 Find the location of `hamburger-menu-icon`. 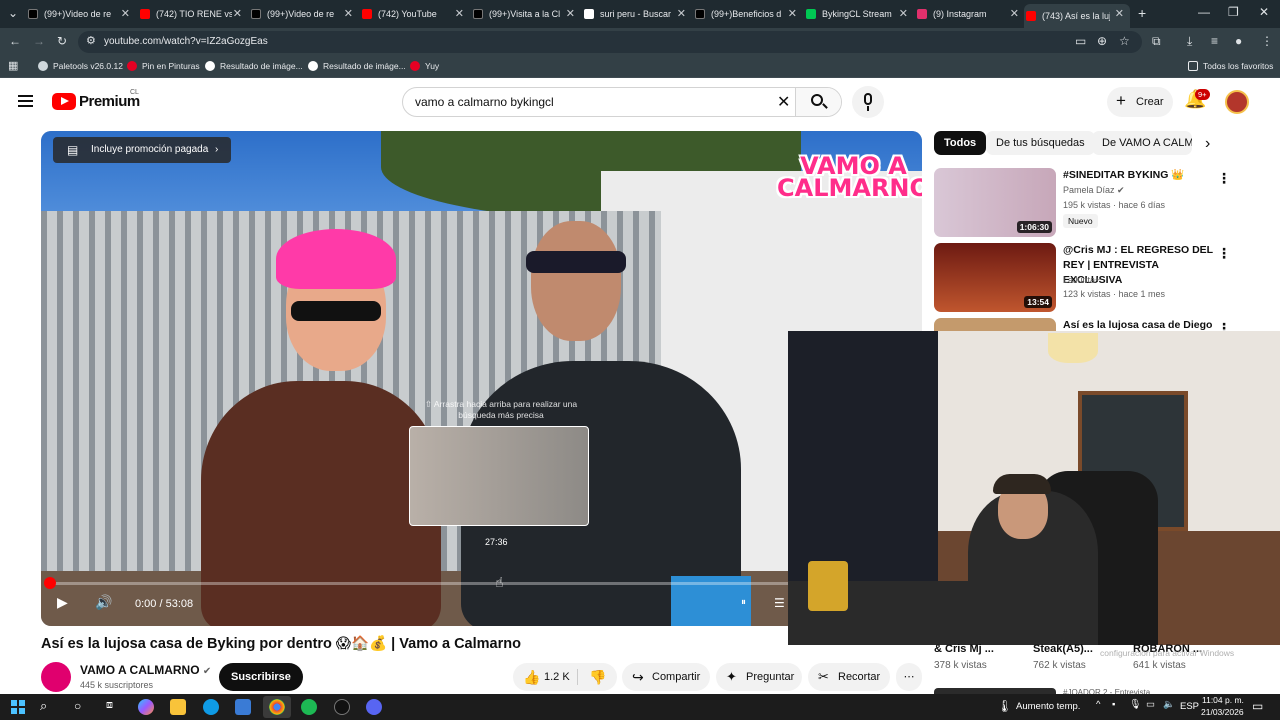

hamburger-menu-icon is located at coordinates (25, 96).